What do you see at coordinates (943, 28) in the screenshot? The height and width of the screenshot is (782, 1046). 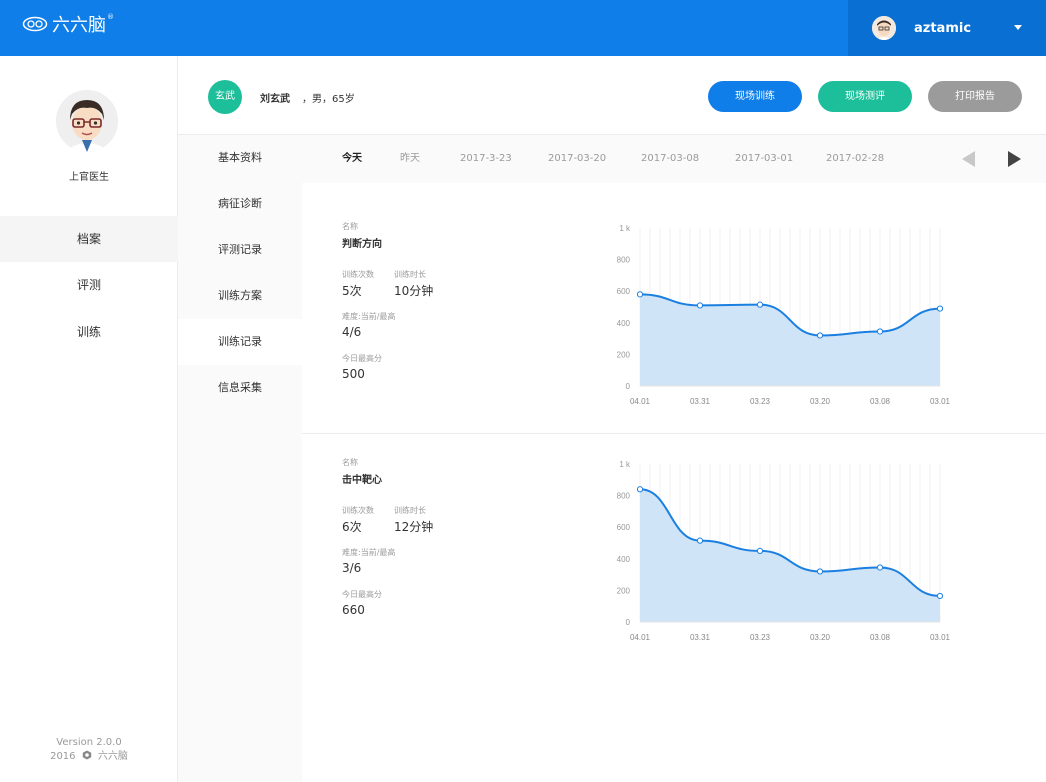 I see `user-name: aztamic` at bounding box center [943, 28].